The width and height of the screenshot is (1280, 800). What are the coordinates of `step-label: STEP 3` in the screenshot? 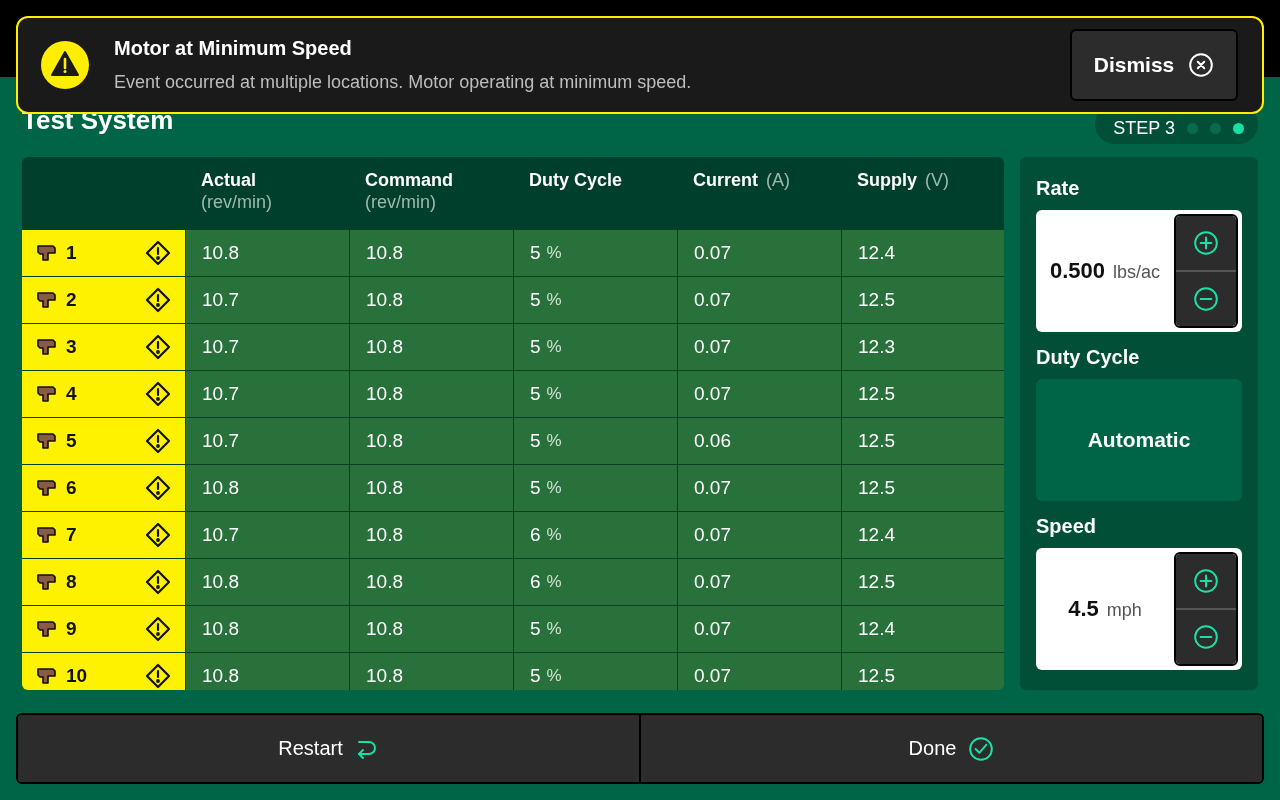 It's located at (1144, 128).